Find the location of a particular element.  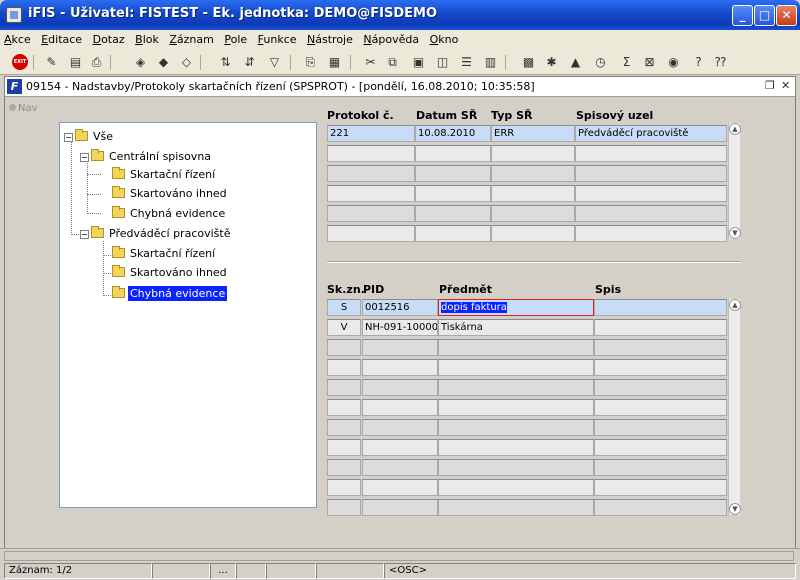

copy-icon: ⧉ is located at coordinates (392, 62).